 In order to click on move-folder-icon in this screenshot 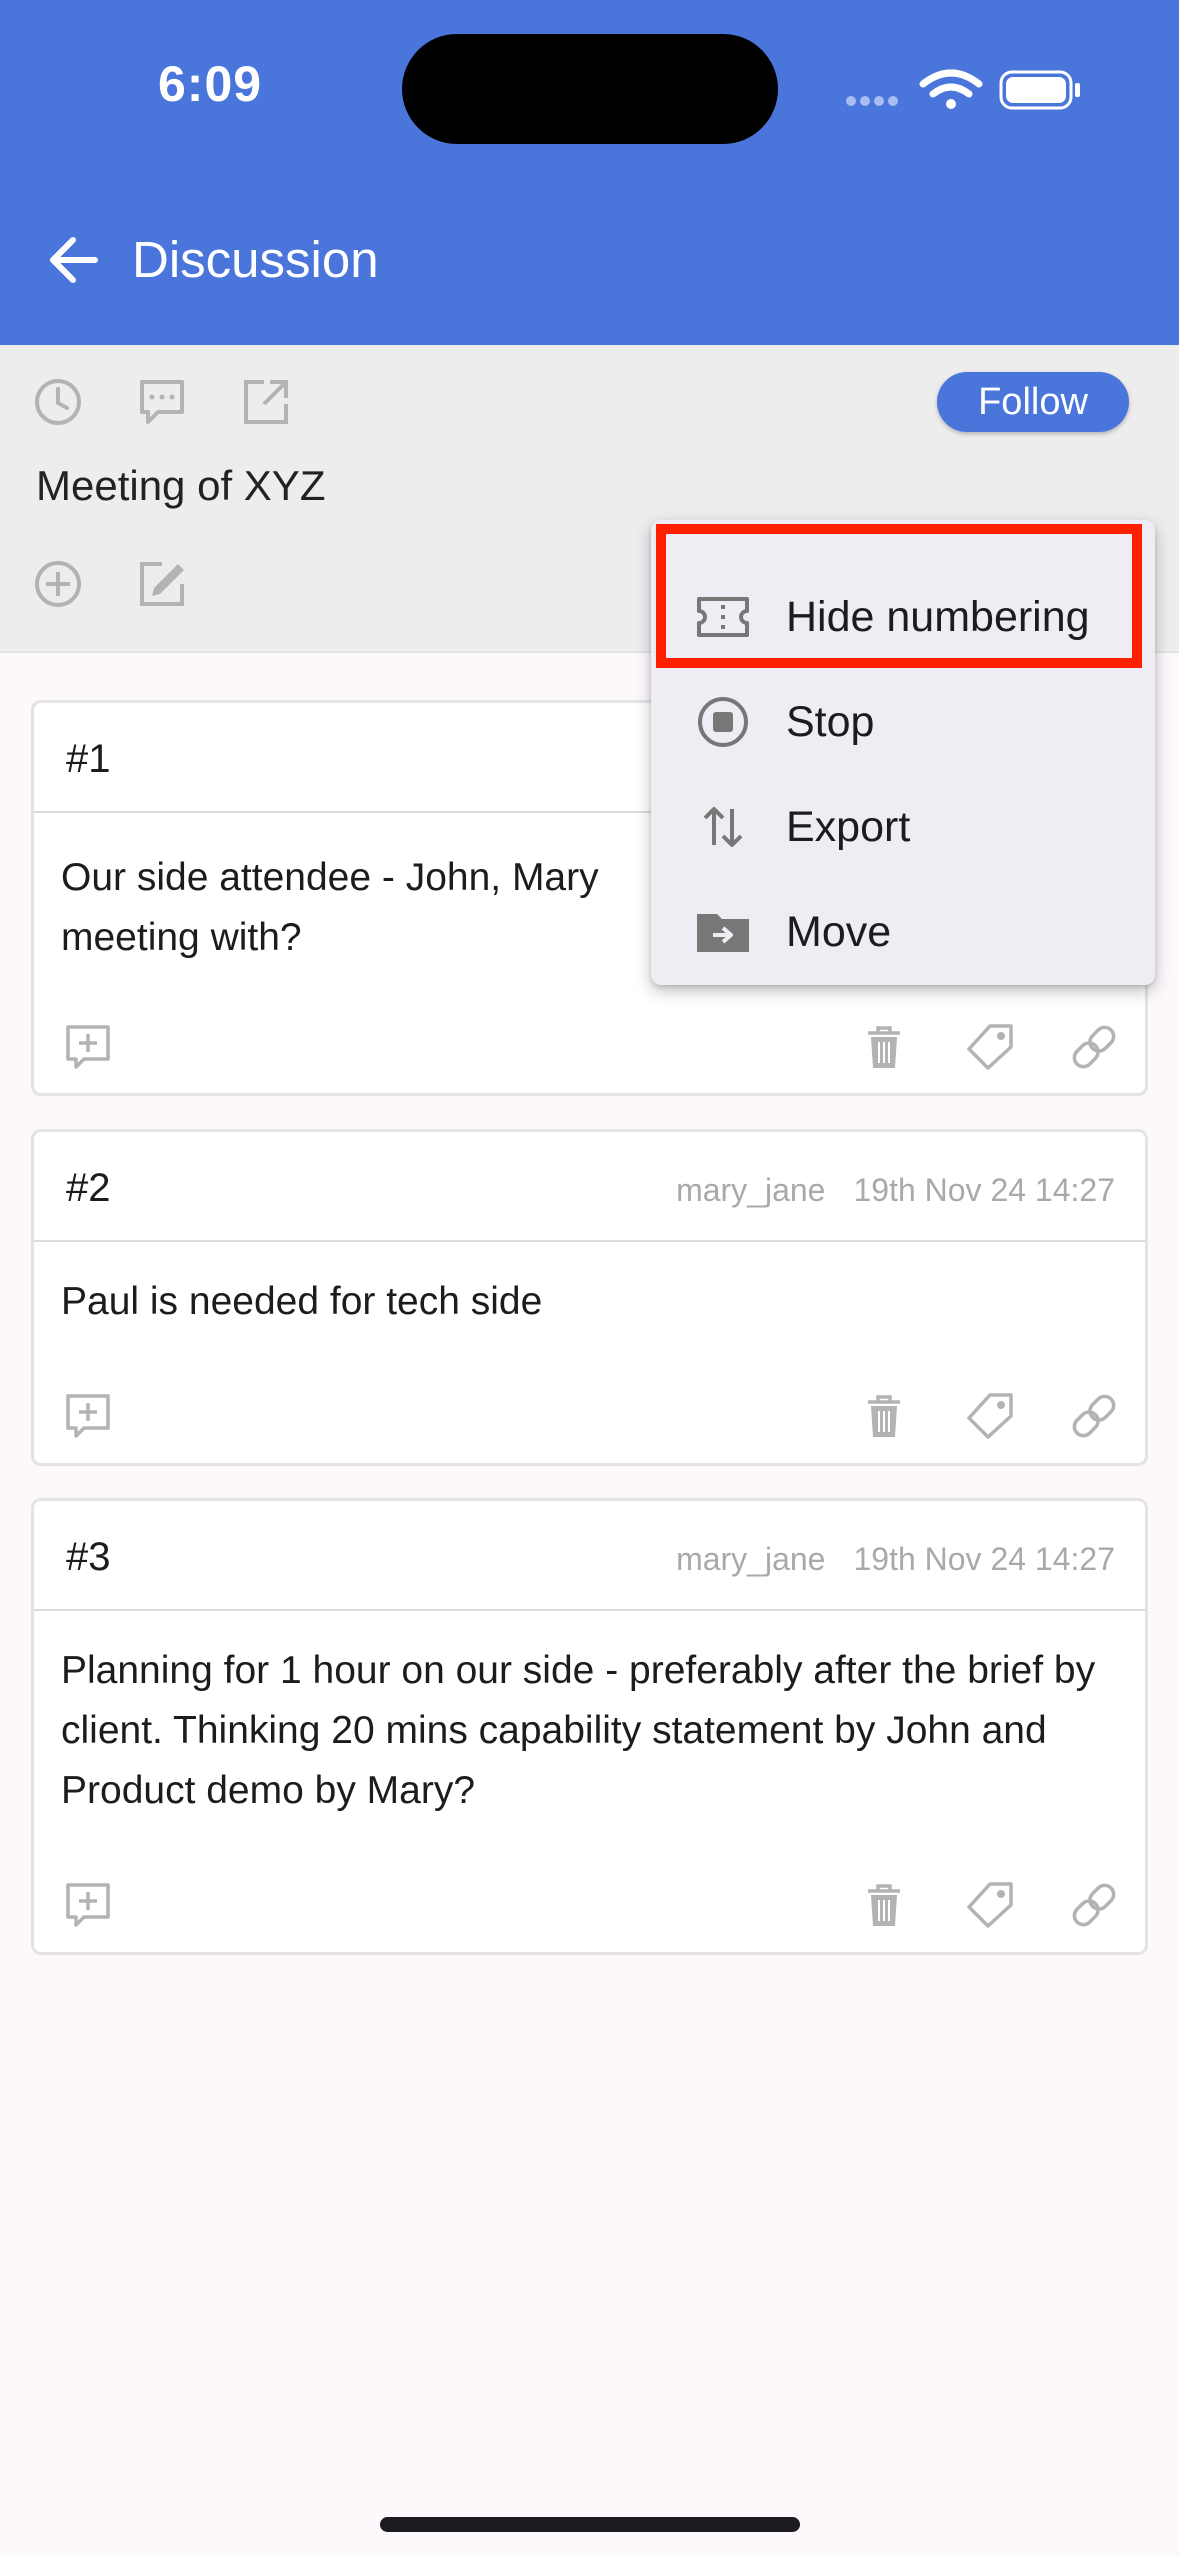, I will do `click(723, 933)`.